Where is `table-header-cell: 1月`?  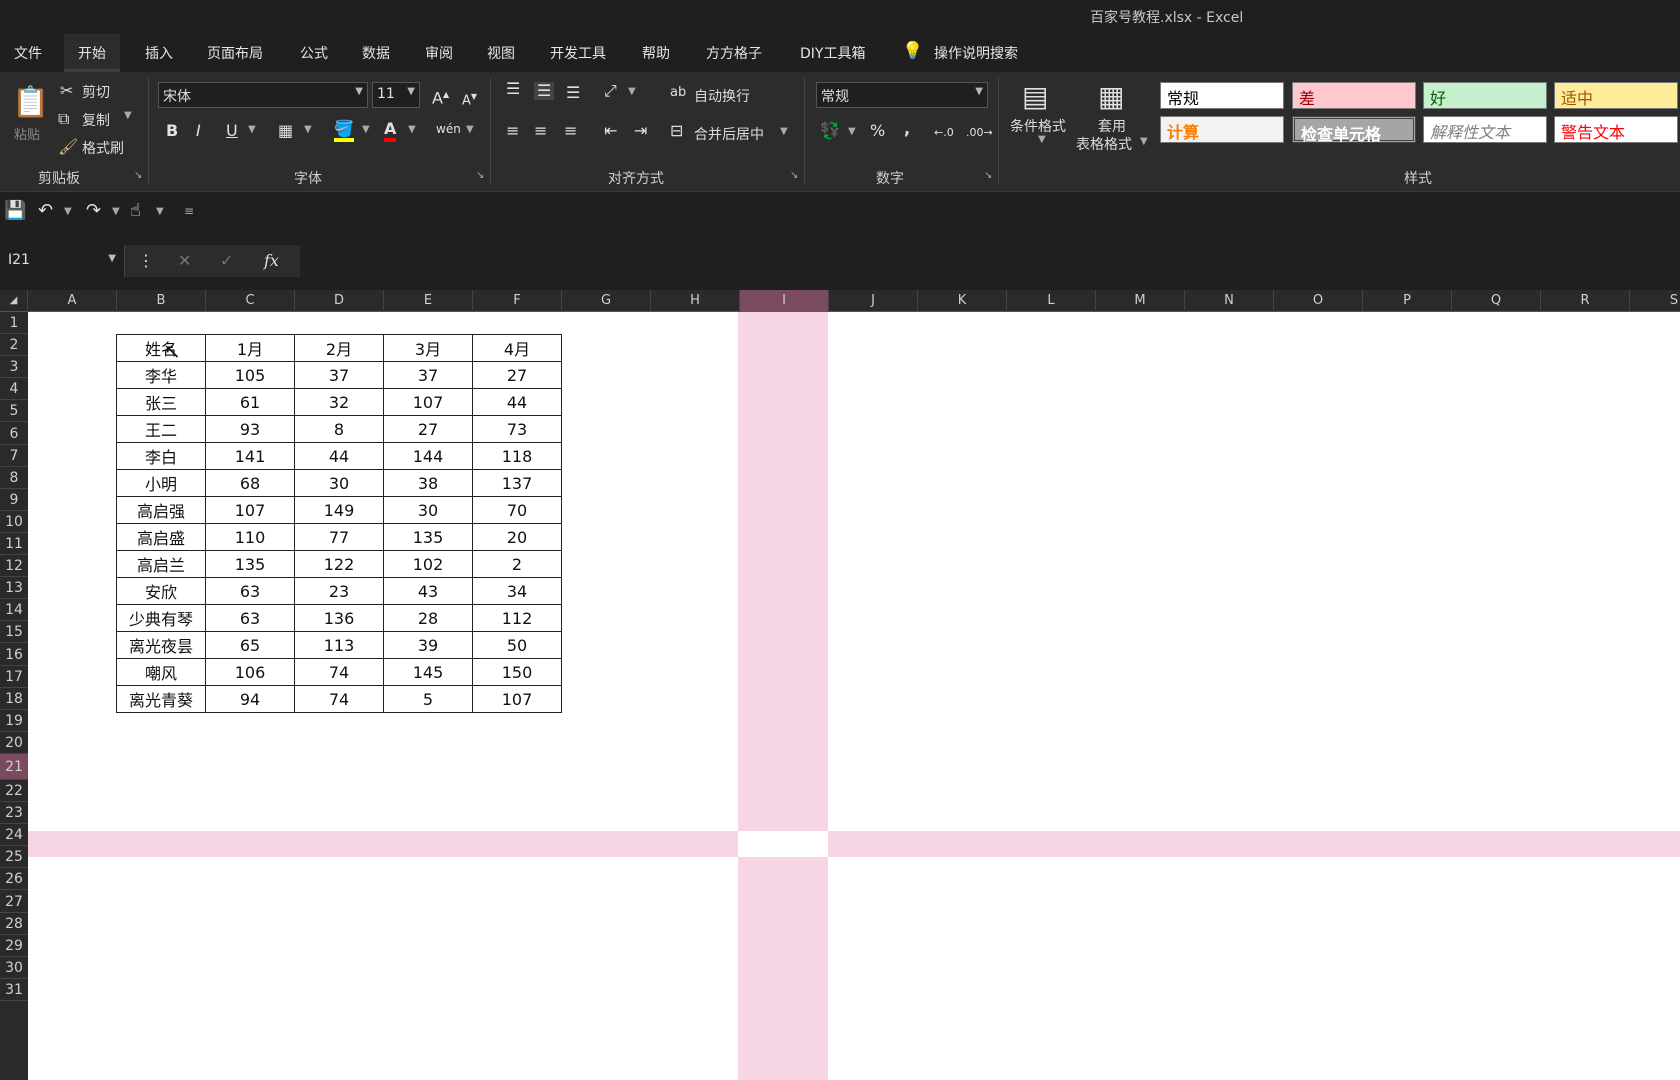 table-header-cell: 1月 is located at coordinates (250, 348).